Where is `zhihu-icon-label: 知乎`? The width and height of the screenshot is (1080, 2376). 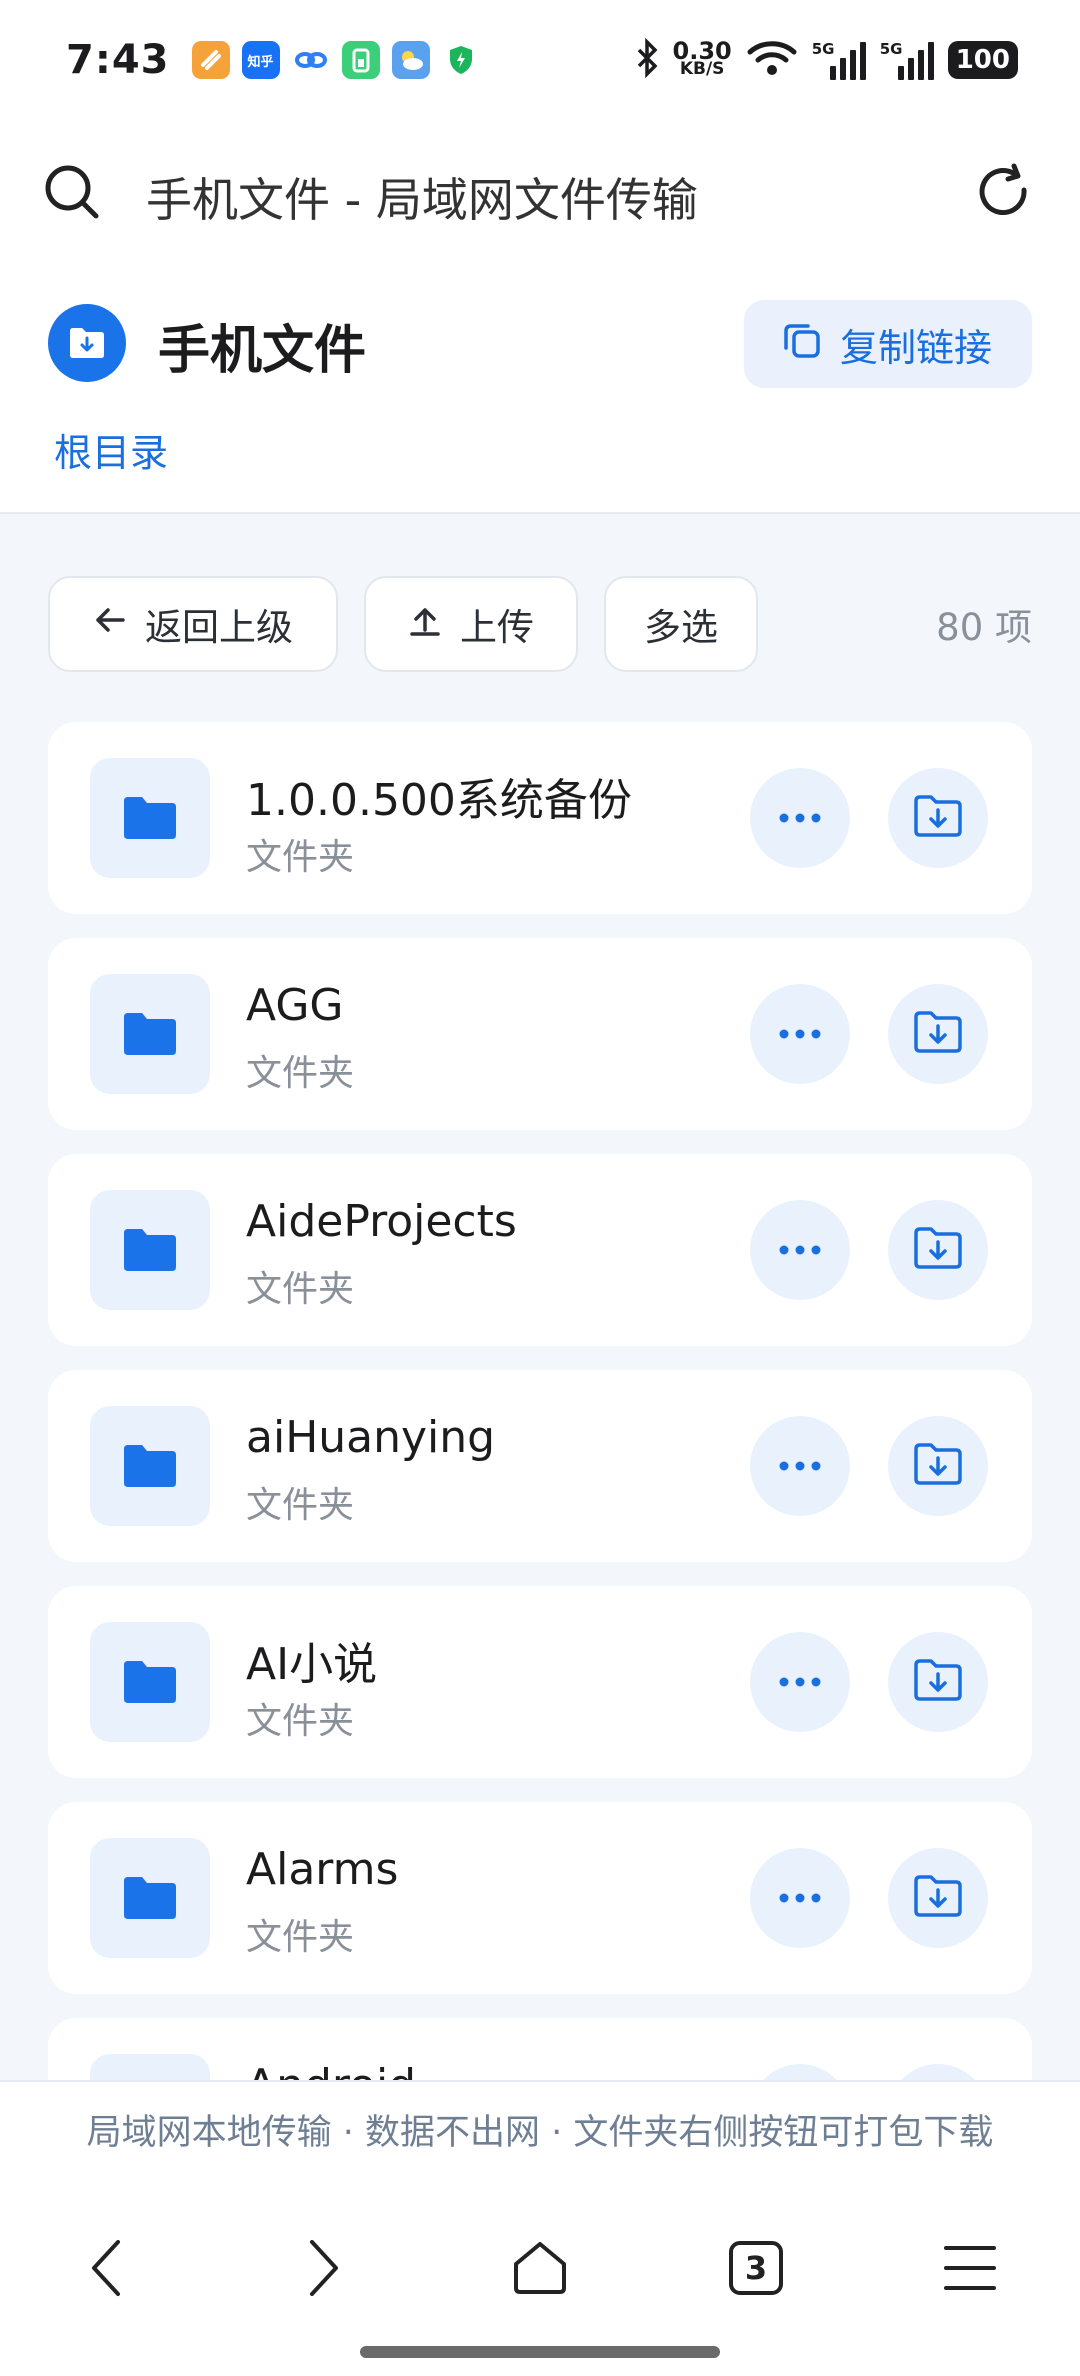
zhihu-icon-label: 知乎 is located at coordinates (260, 62).